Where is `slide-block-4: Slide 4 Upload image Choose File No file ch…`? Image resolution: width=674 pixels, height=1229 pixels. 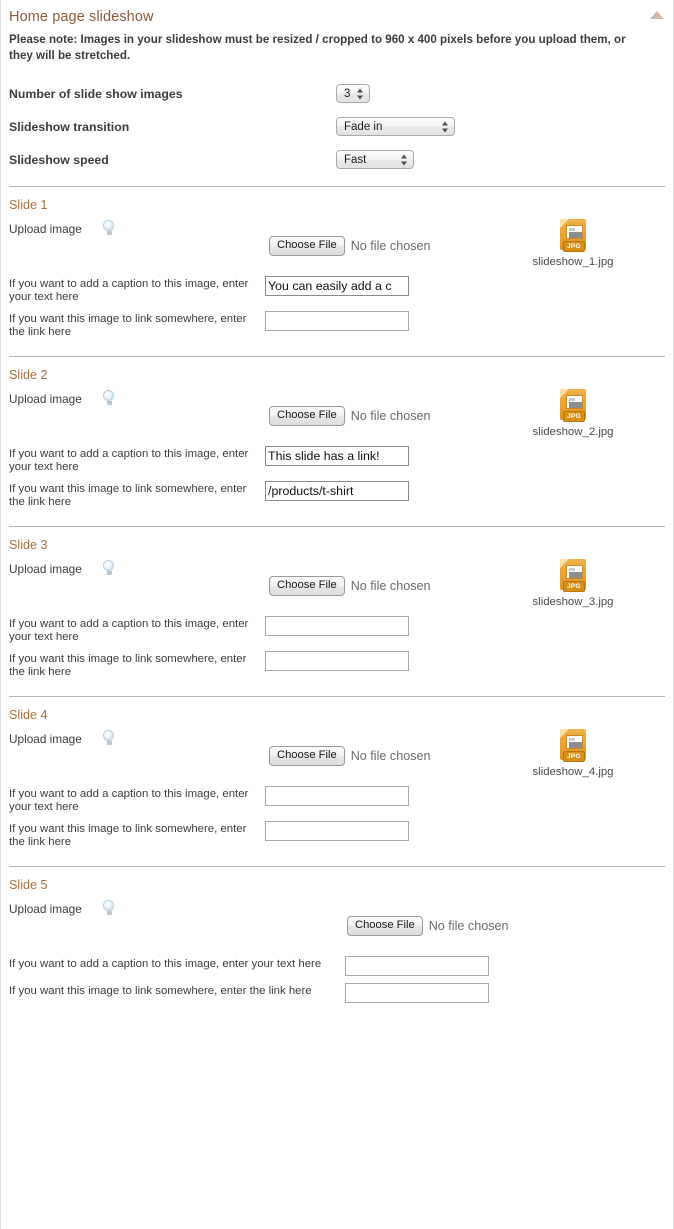
slide-block-4: Slide 4 Upload image Choose File No file ch… is located at coordinates (337, 781).